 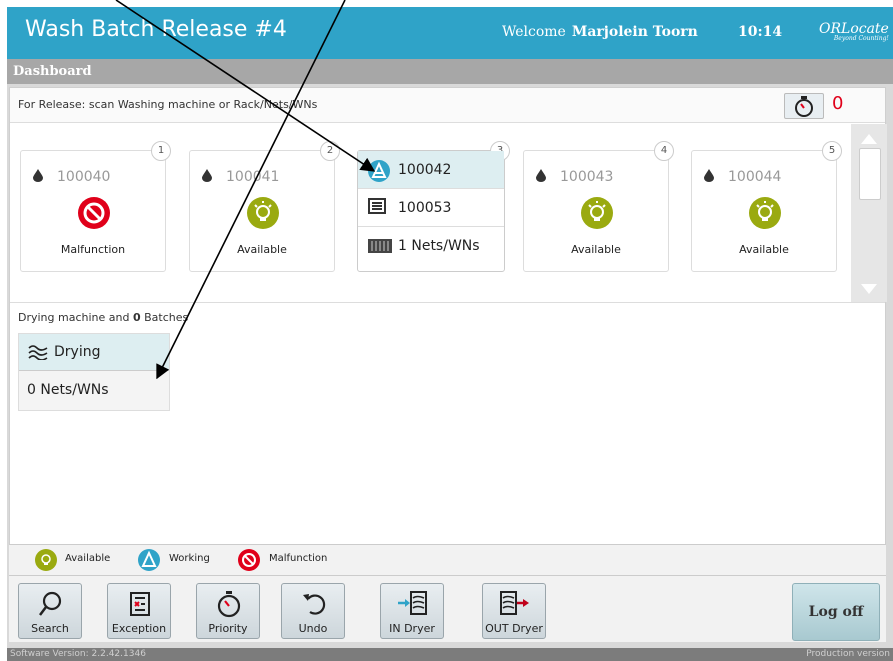 I want to click on scroll-up-icon, so click(x=869, y=139).